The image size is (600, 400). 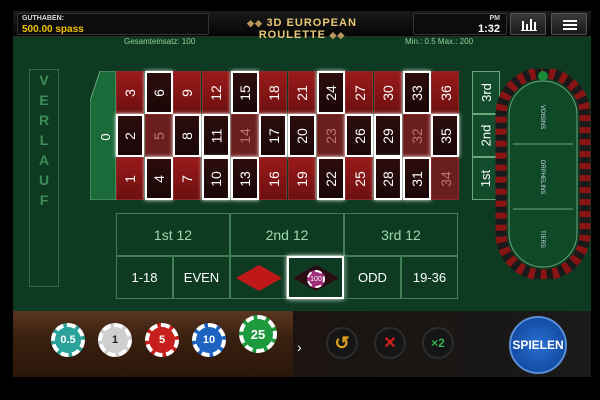 I want to click on number-label: 27, so click(x=359, y=92).